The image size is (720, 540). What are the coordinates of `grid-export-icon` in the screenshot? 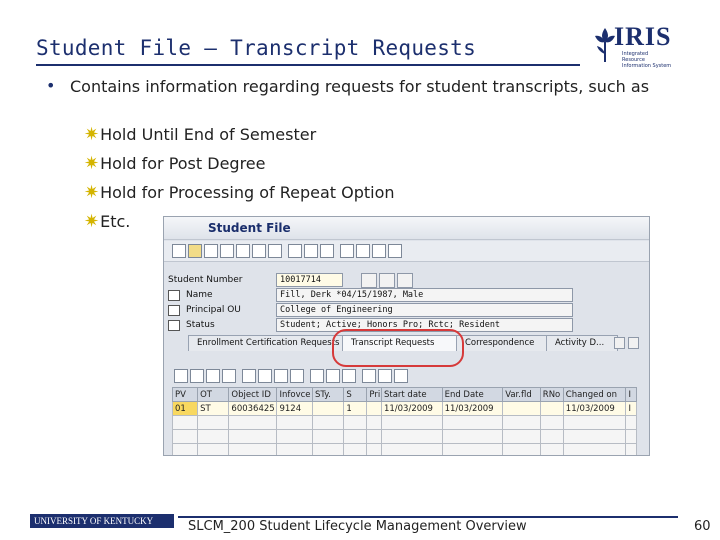 It's located at (349, 376).